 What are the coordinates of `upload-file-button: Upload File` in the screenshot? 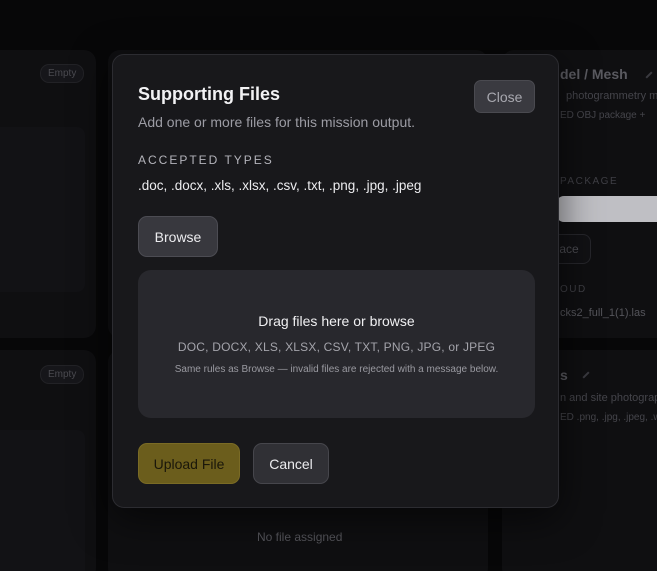 It's located at (189, 463).